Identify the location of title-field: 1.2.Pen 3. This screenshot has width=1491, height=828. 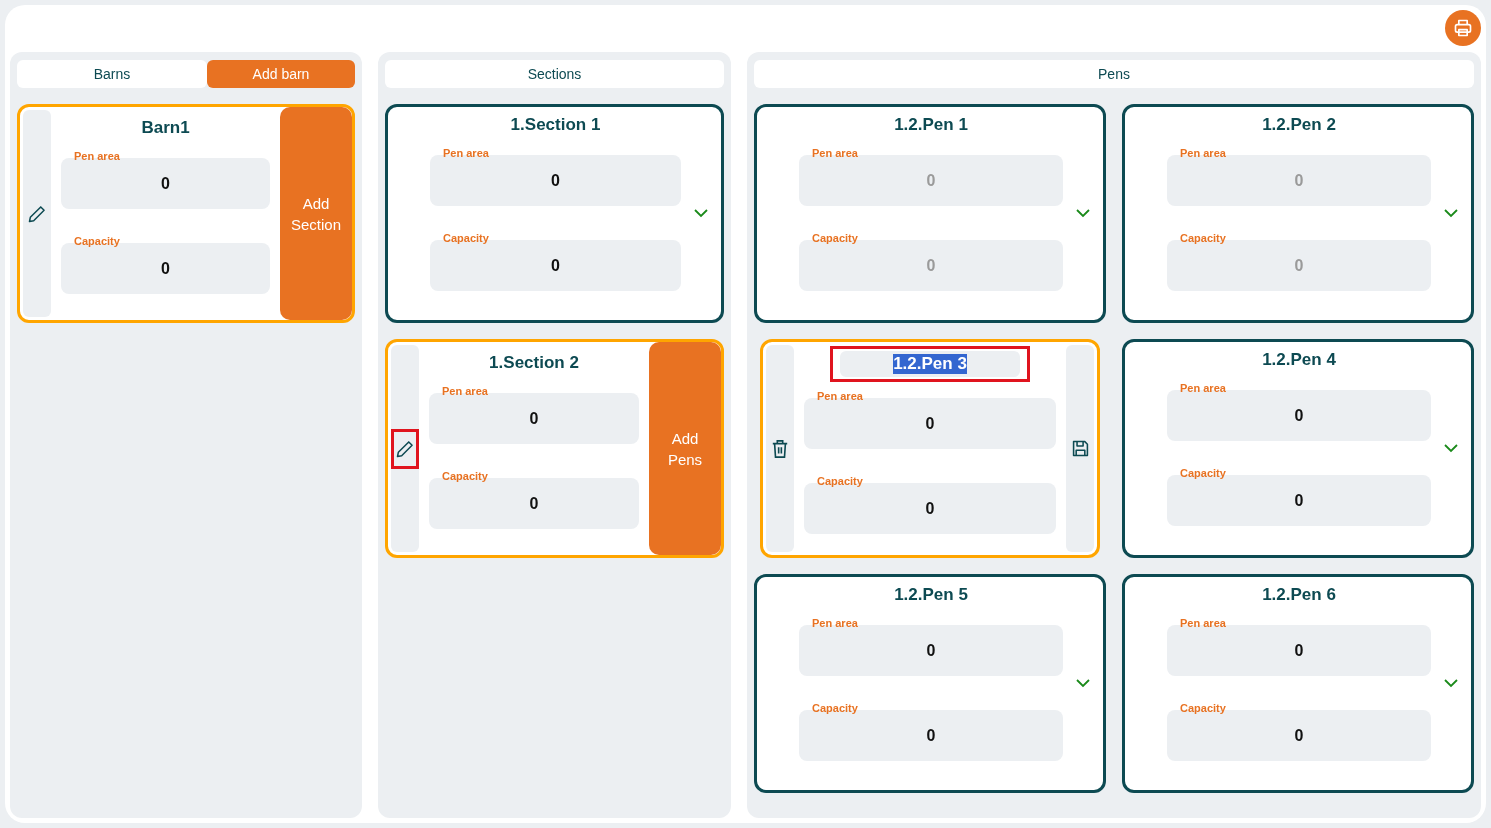
(930, 364).